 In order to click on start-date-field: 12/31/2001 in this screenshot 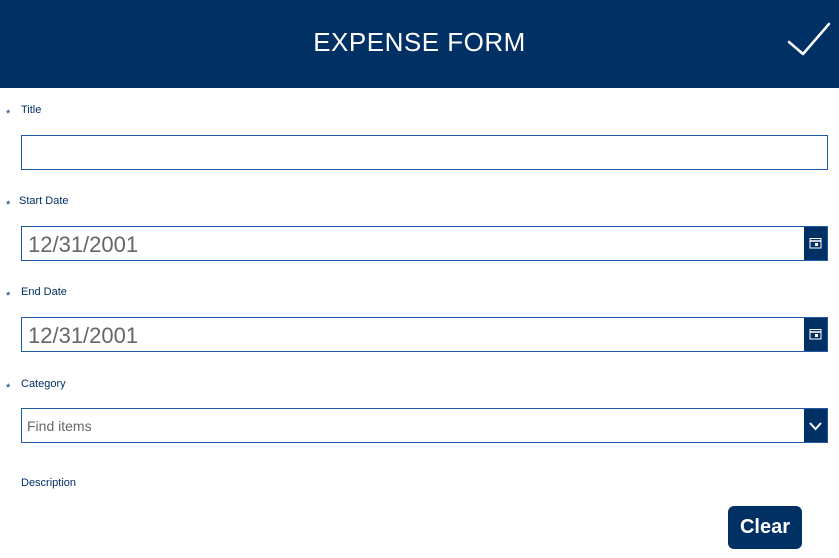, I will do `click(424, 243)`.